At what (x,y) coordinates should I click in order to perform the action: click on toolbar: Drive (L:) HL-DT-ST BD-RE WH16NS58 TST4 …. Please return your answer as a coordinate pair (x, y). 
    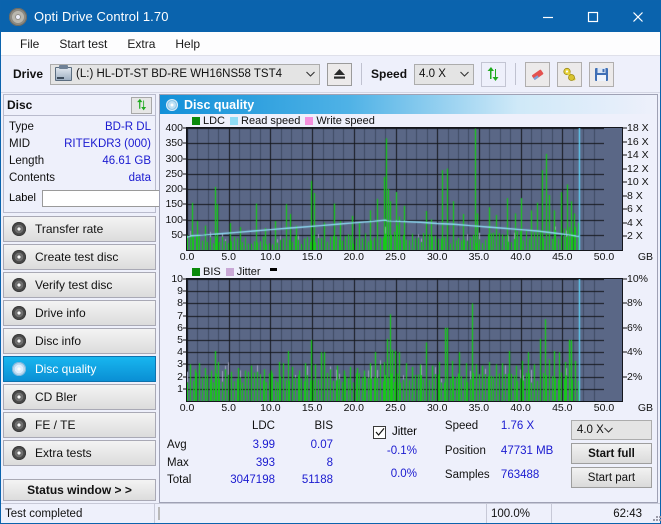
    Looking at the image, I should click on (330, 74).